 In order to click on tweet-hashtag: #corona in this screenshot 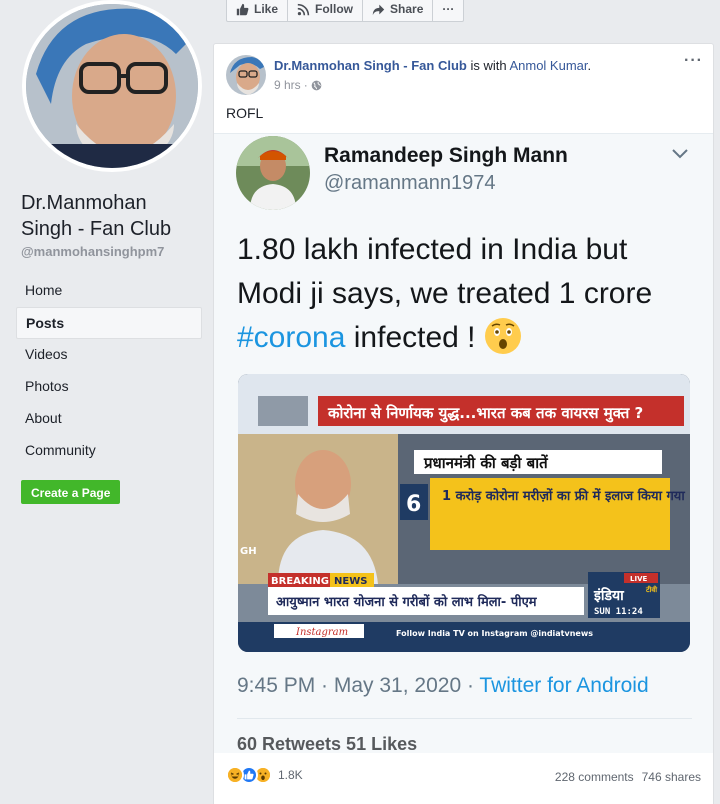, I will do `click(291, 337)`.